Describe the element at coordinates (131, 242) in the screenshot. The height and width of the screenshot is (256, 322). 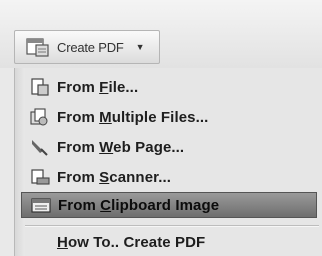
I see `menu-item-label: How To.. Create PDF` at that location.